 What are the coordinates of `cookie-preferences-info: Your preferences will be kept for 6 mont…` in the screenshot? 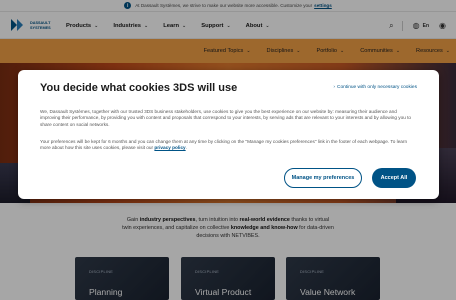 It's located at (229, 145).